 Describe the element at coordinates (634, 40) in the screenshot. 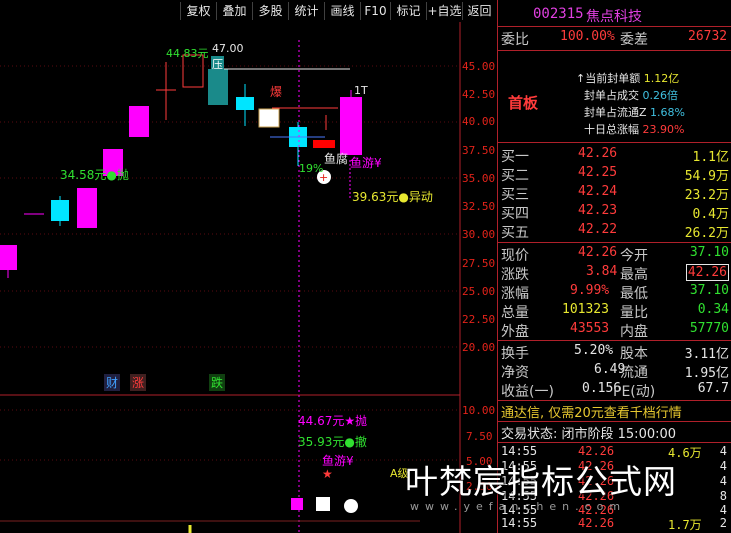

I see `weicha-label: 委差` at that location.